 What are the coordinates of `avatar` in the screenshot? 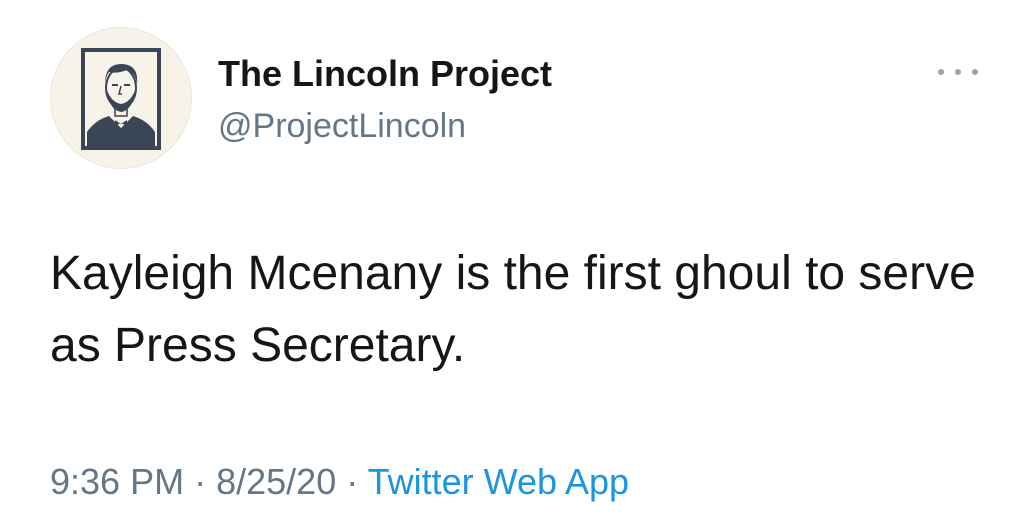 It's located at (121, 98).